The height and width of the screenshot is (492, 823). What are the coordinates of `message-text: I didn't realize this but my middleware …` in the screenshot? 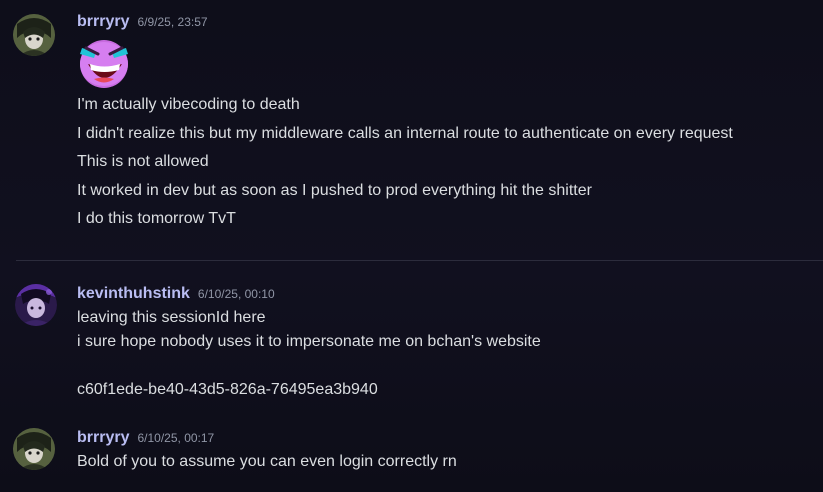 It's located at (405, 133).